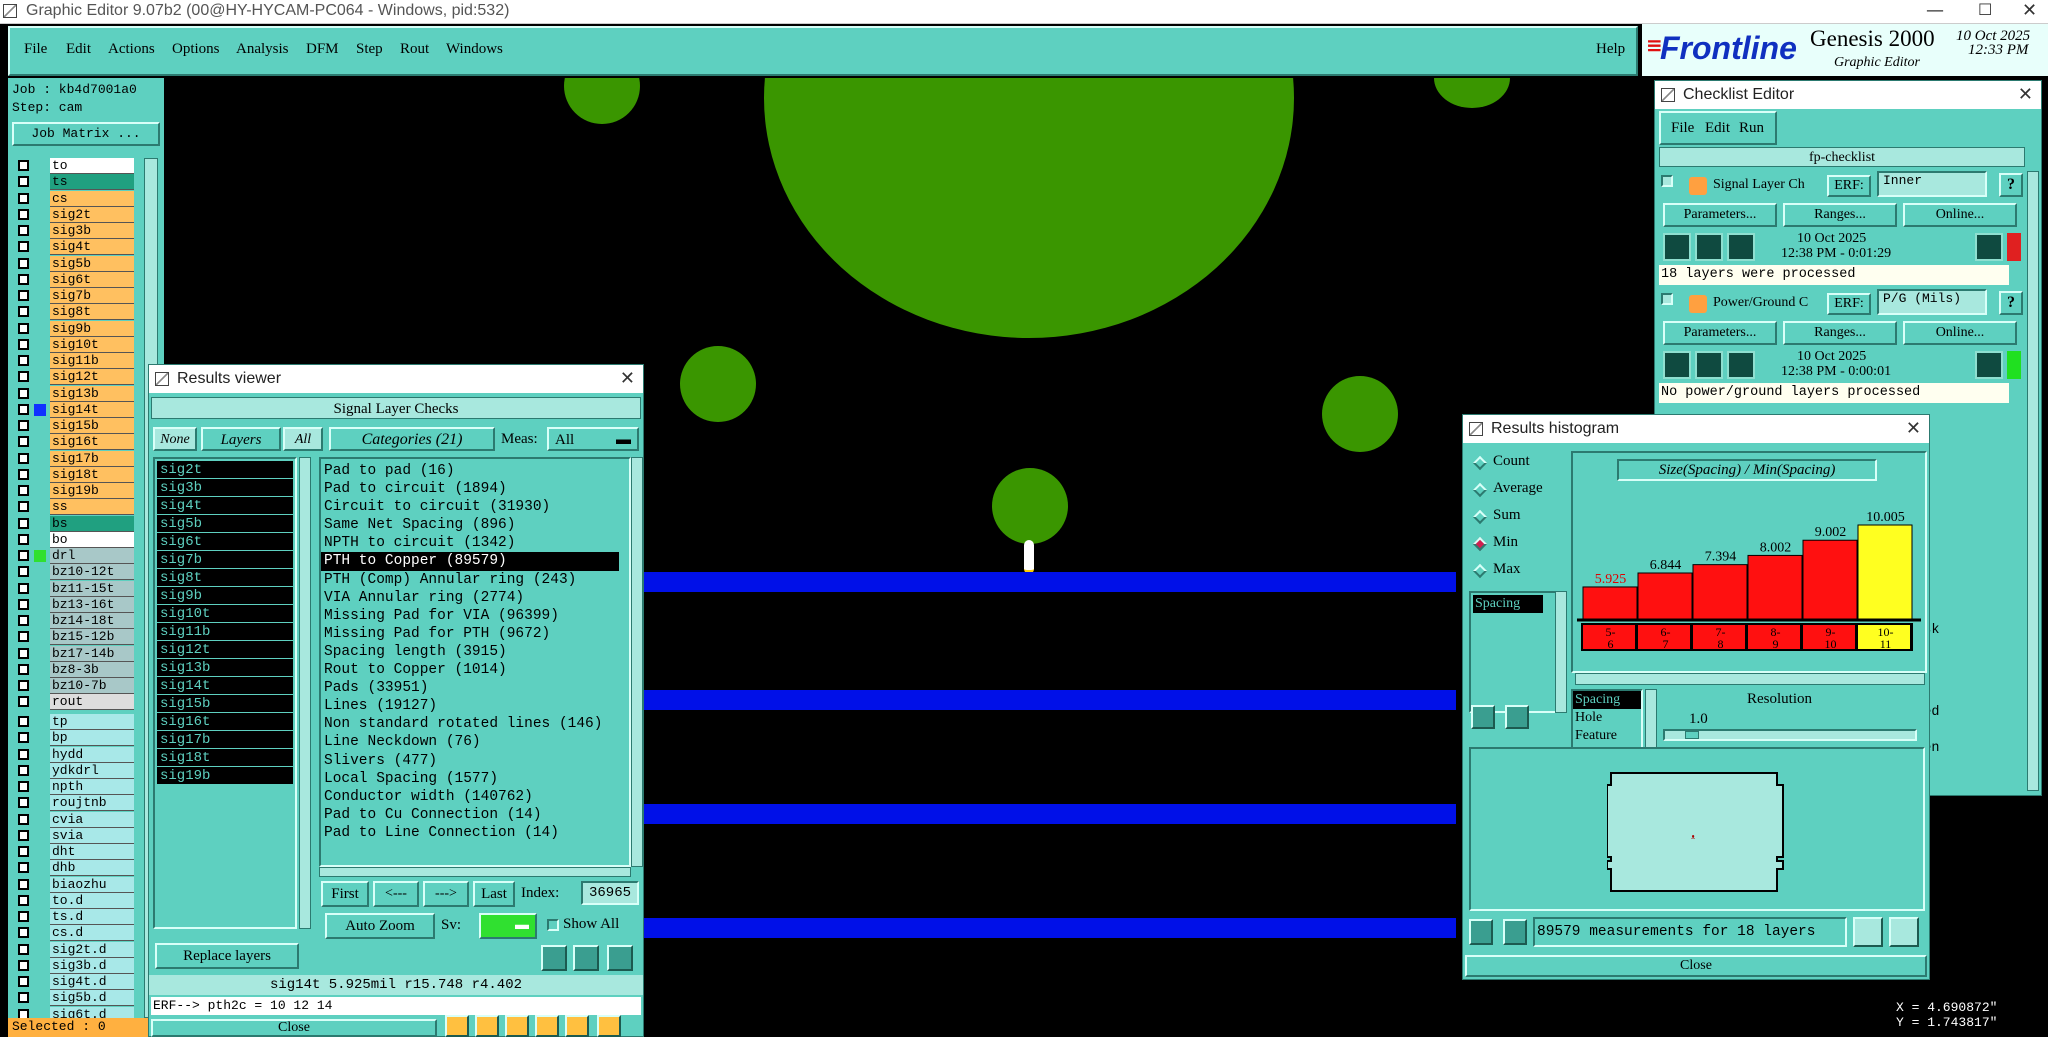 The image size is (2048, 1037). What do you see at coordinates (92, 787) in the screenshot?
I see `layer-name: npth` at bounding box center [92, 787].